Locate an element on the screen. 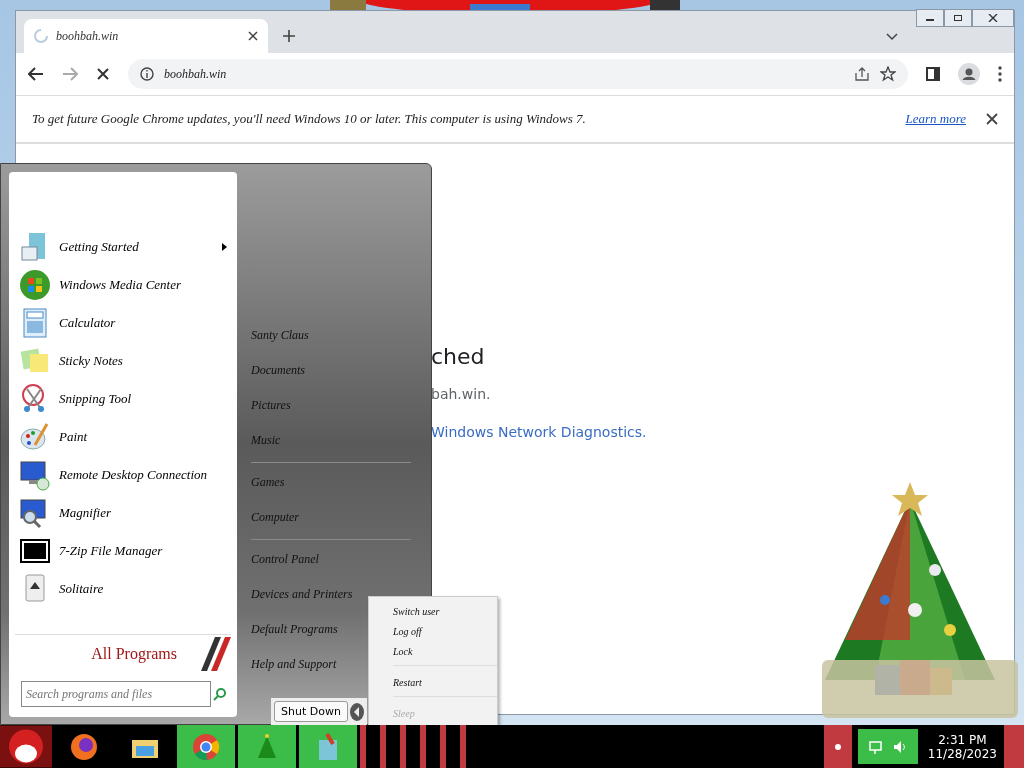  star-icon is located at coordinates (888, 74).